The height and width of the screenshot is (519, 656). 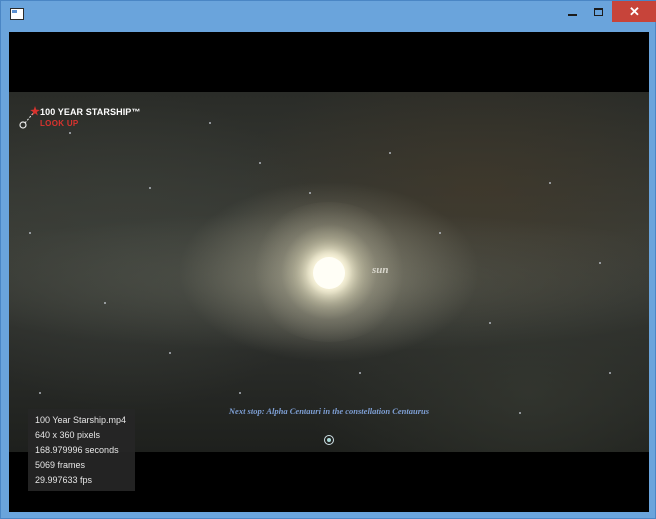 I want to click on maximize-icon, so click(x=598, y=11).